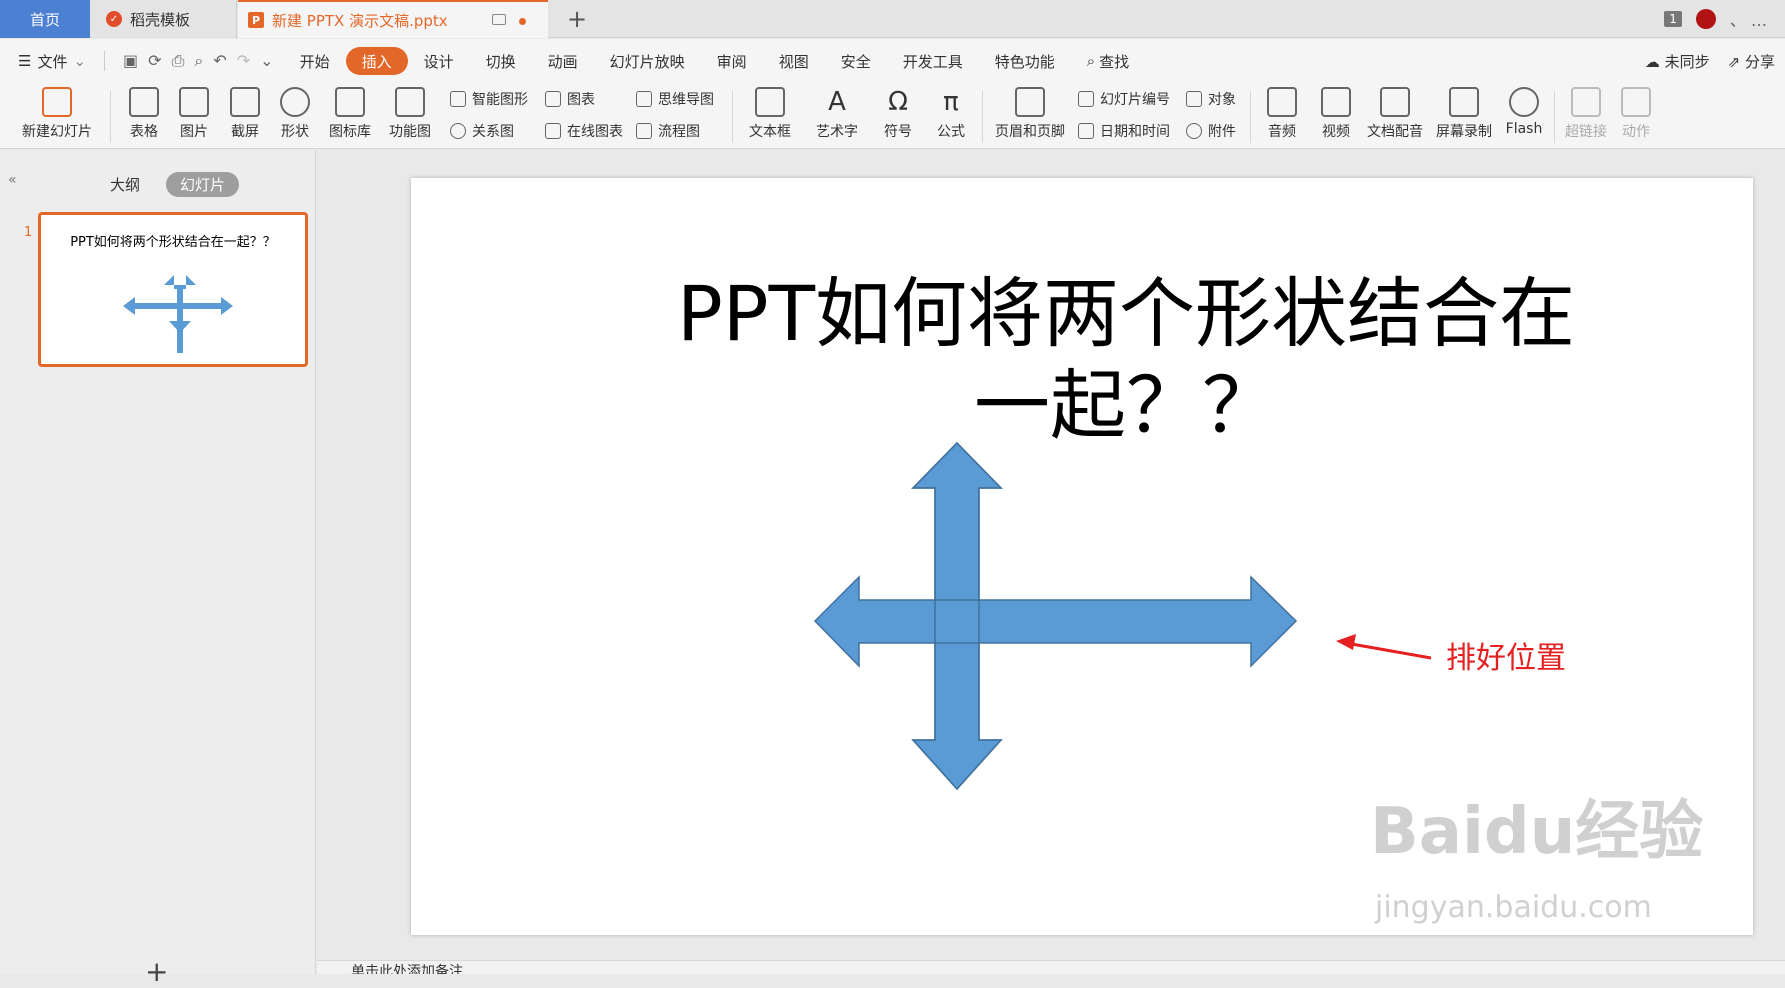  I want to click on tab-slides: 幻灯片, so click(203, 184).